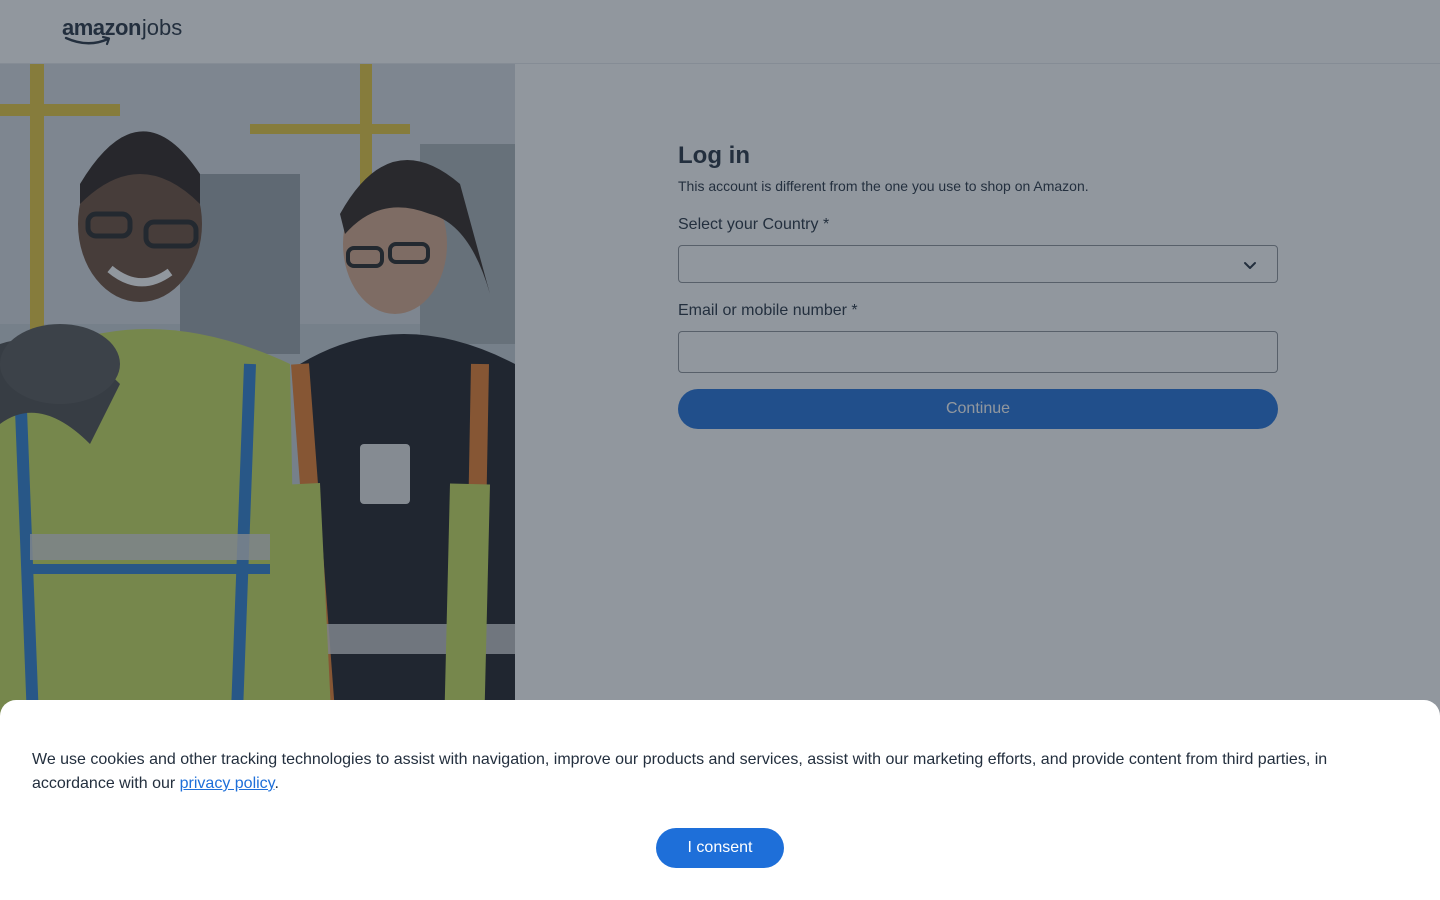  Describe the element at coordinates (720, 848) in the screenshot. I see `consent-button: I consent` at that location.